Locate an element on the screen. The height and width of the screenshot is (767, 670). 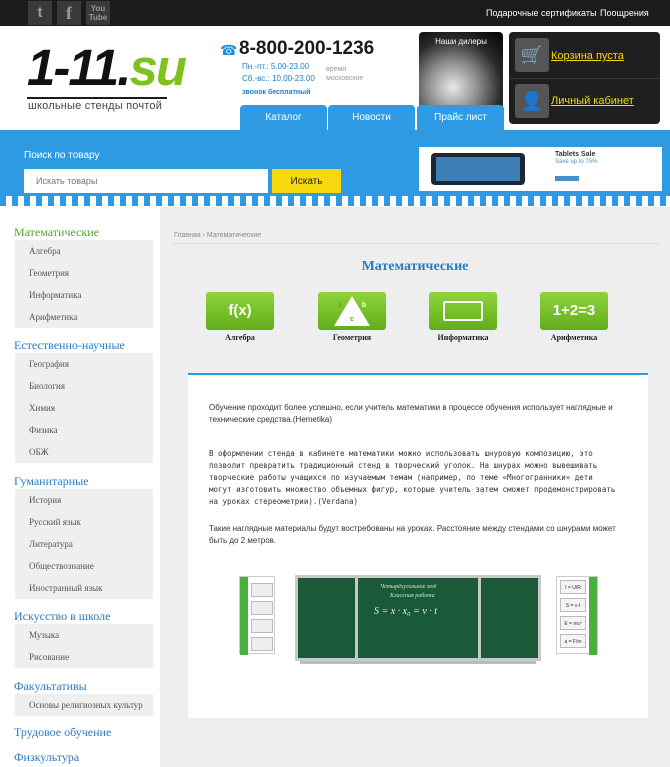
page-title: Математические is located at coordinates (415, 266).